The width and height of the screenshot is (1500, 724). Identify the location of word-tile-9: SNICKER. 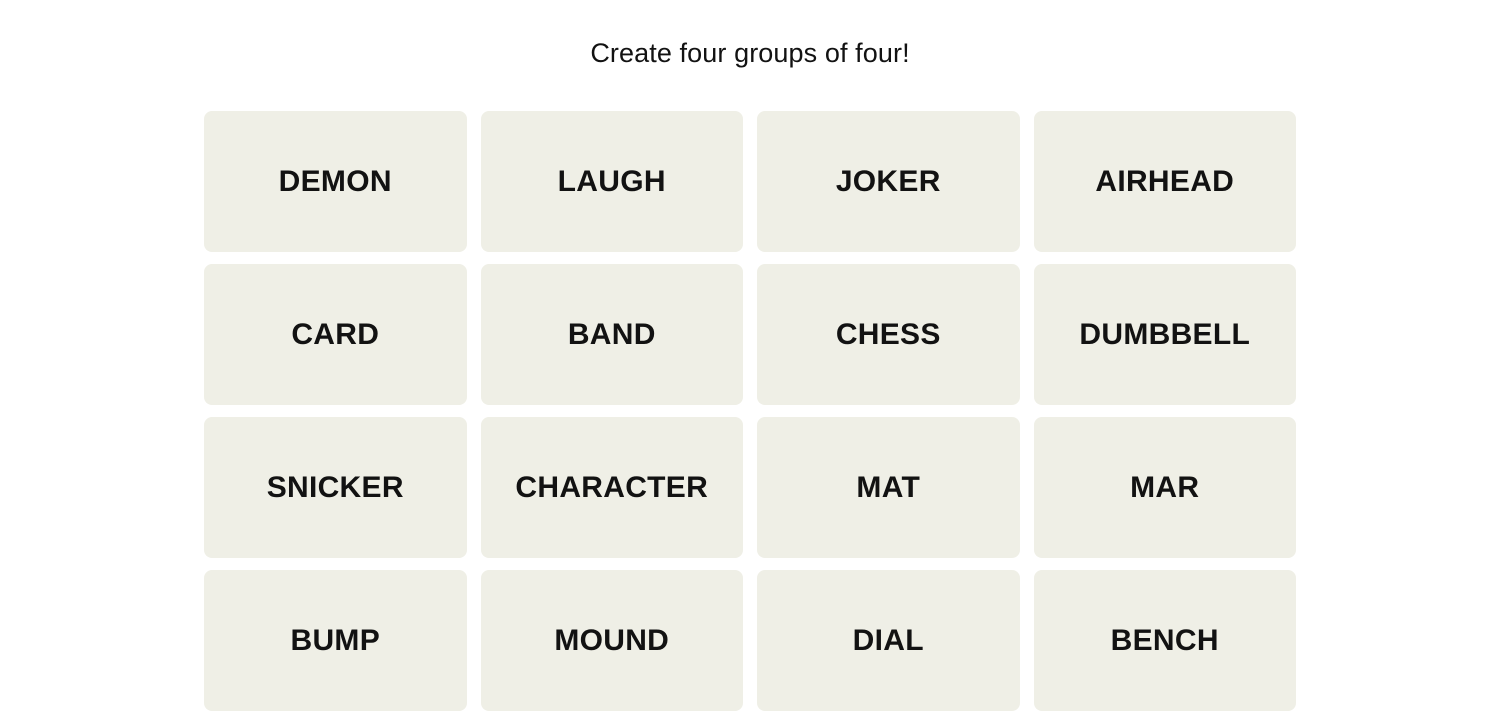
(335, 487).